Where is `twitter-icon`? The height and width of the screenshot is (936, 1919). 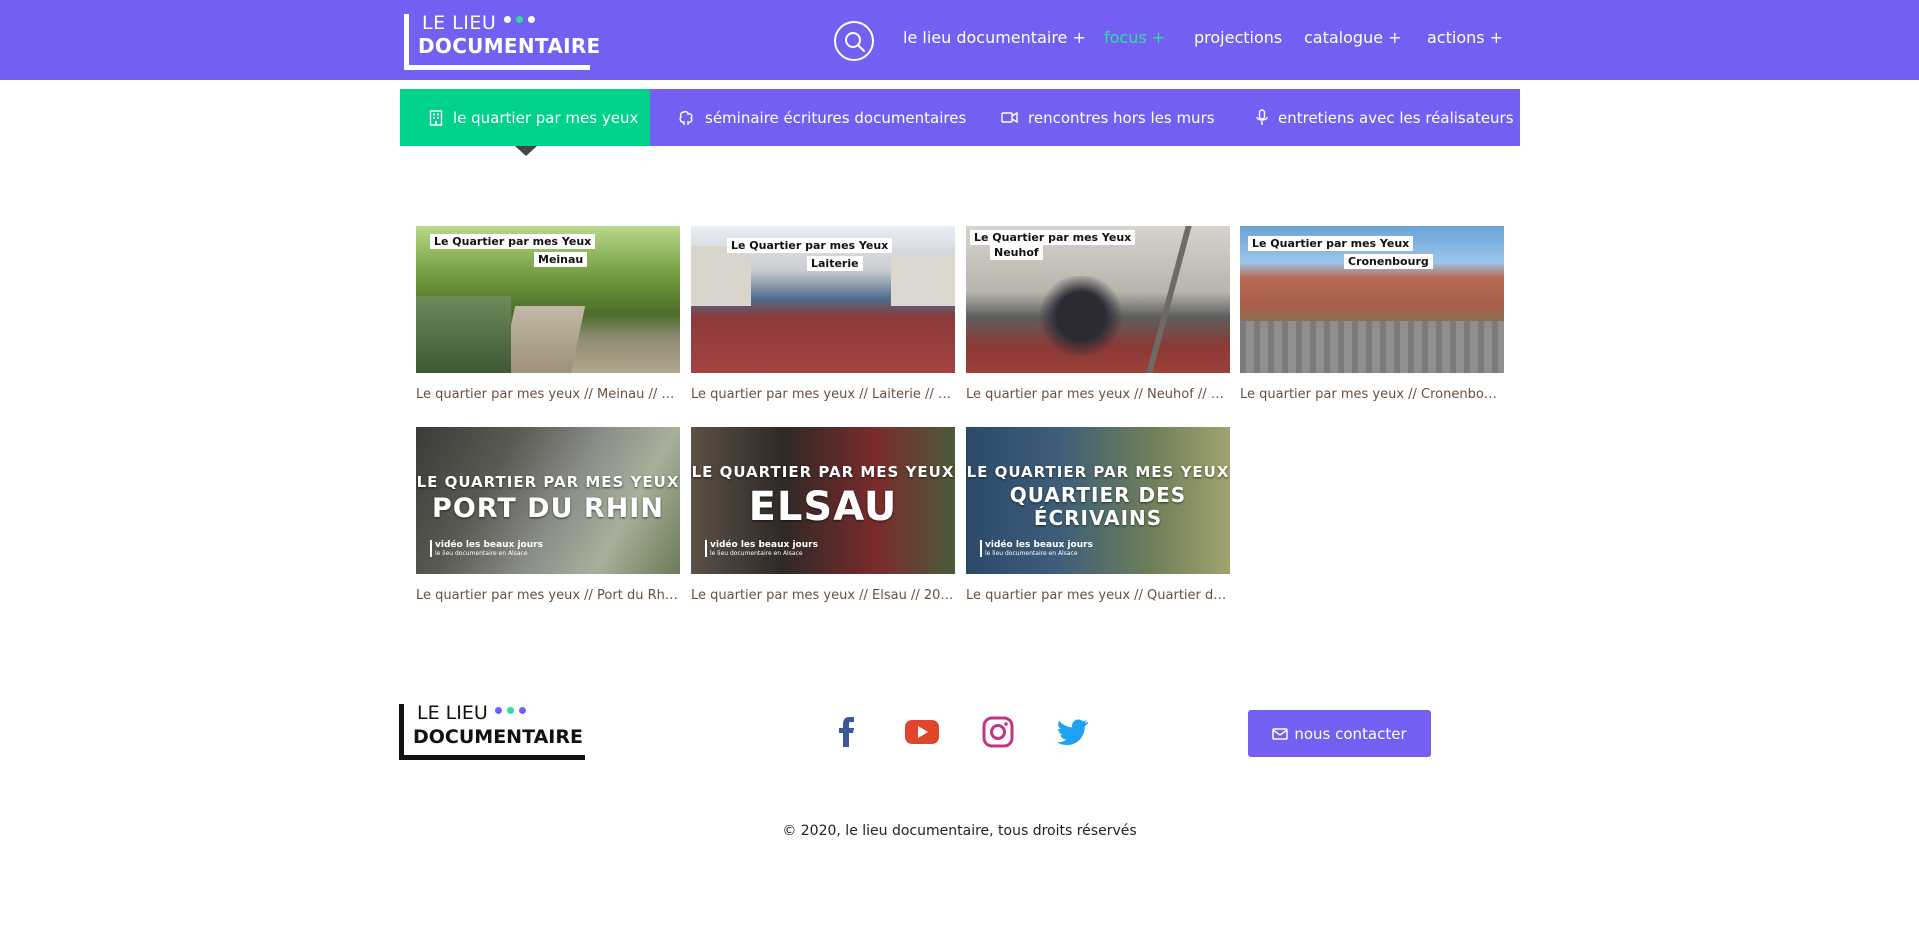 twitter-icon is located at coordinates (1072, 732).